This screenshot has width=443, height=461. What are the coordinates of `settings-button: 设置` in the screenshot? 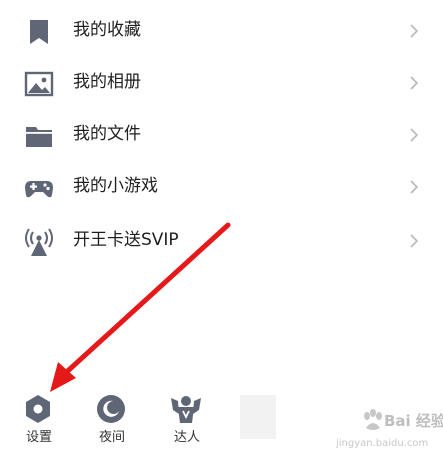 It's located at (37, 423).